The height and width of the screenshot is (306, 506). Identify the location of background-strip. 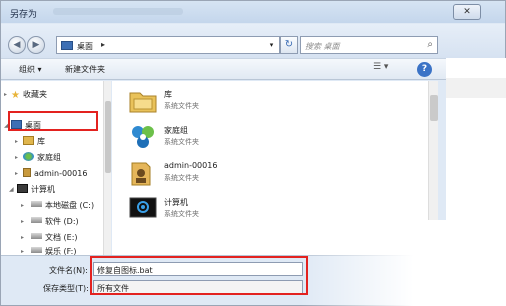
(476, 88).